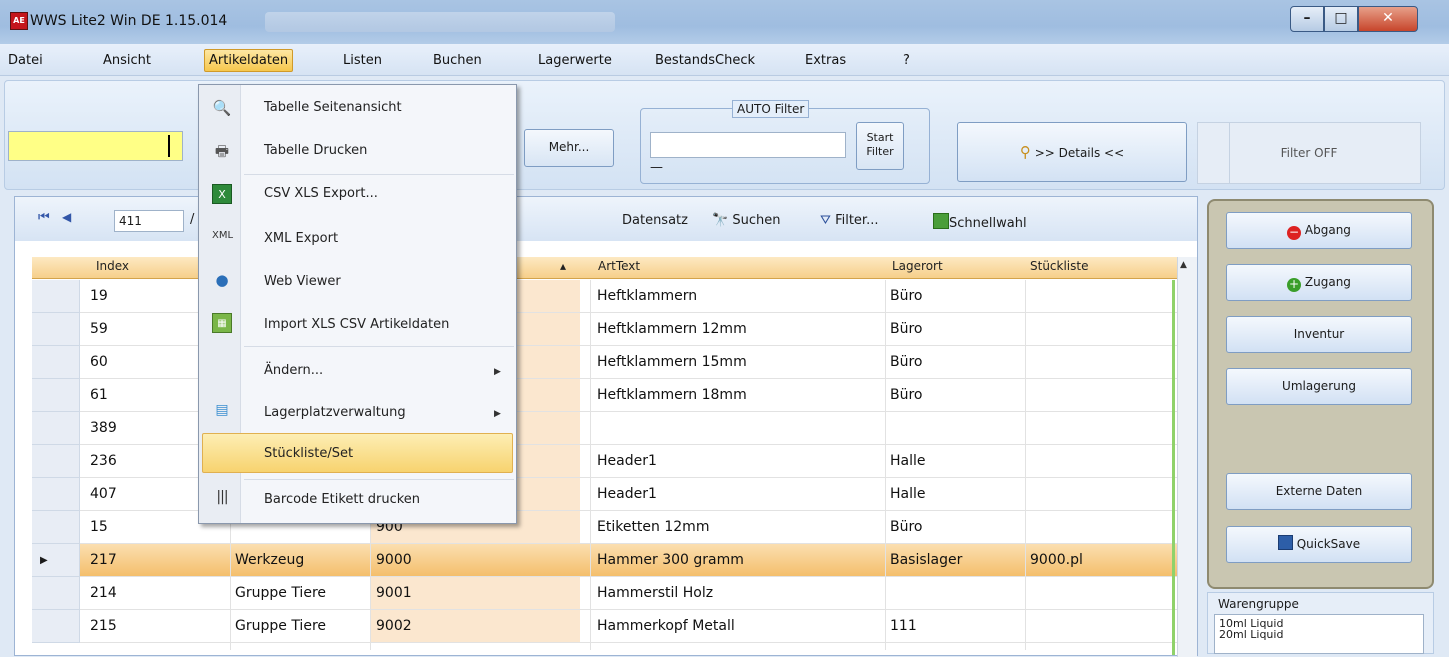 The height and width of the screenshot is (657, 1449). I want to click on details-button: ⚲ >> Details <<, so click(1072, 152).